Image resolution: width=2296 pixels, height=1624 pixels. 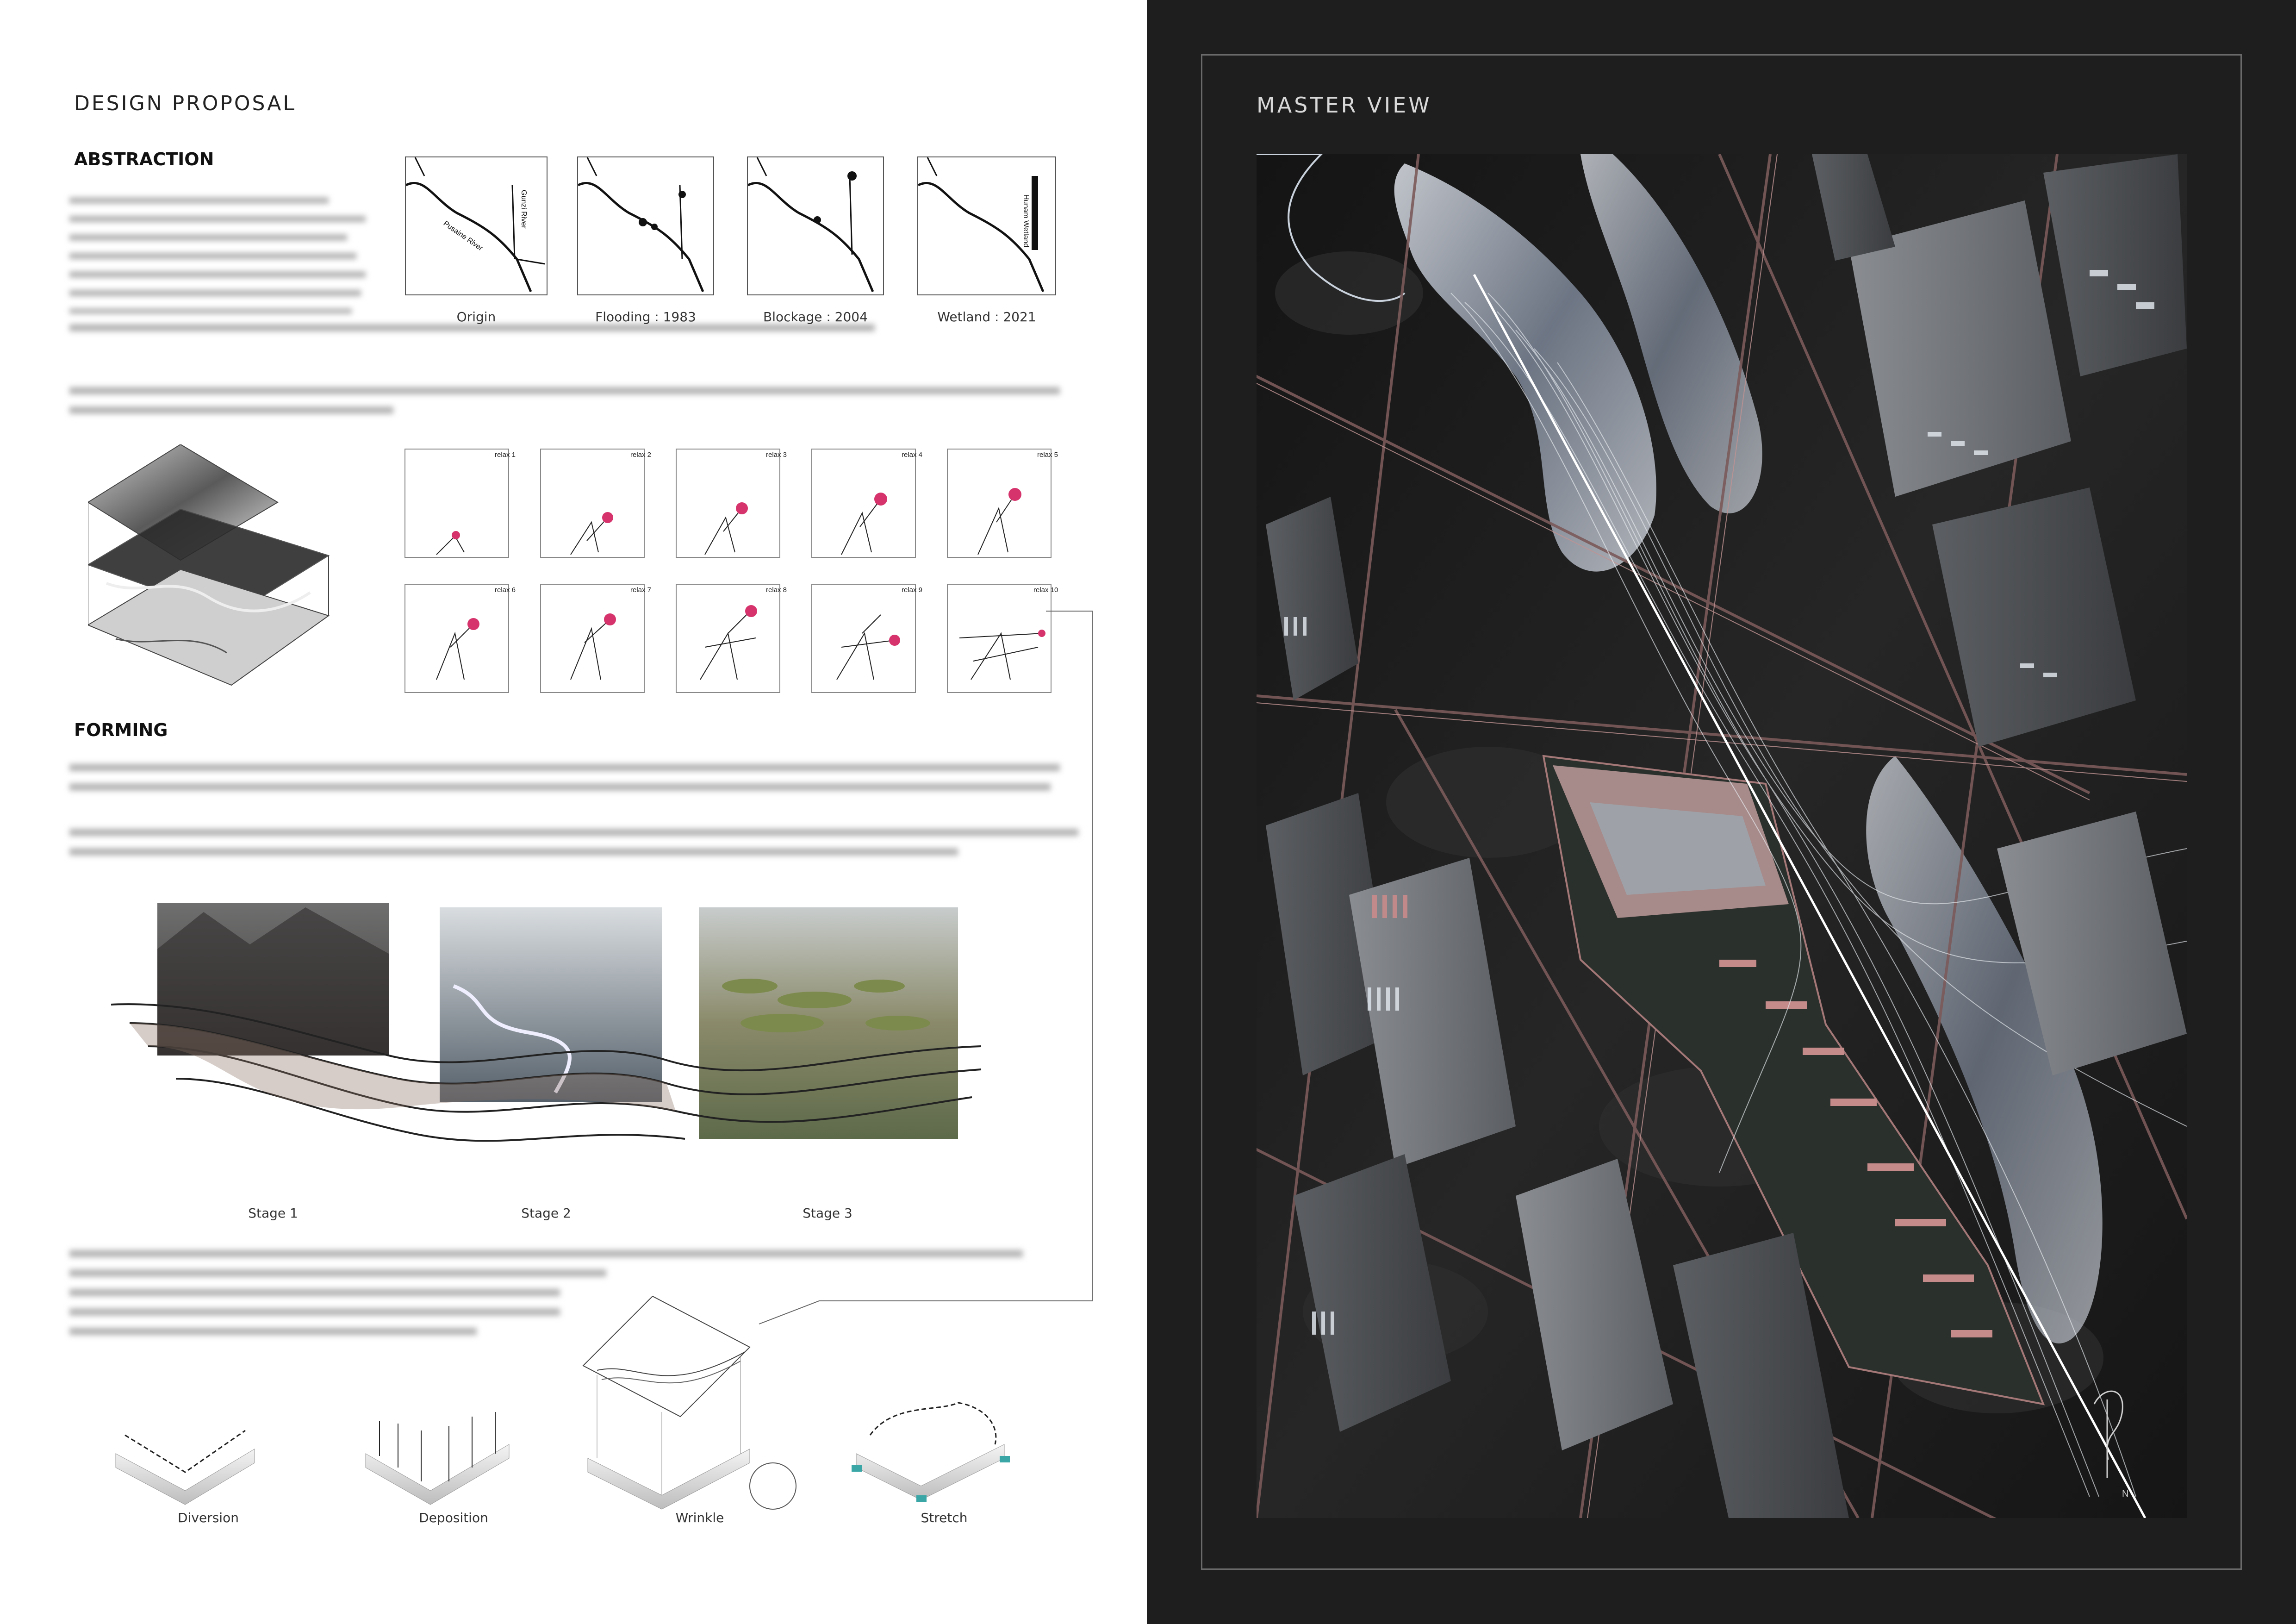 I want to click on abstraction-text-blurred, so click(x=222, y=254).